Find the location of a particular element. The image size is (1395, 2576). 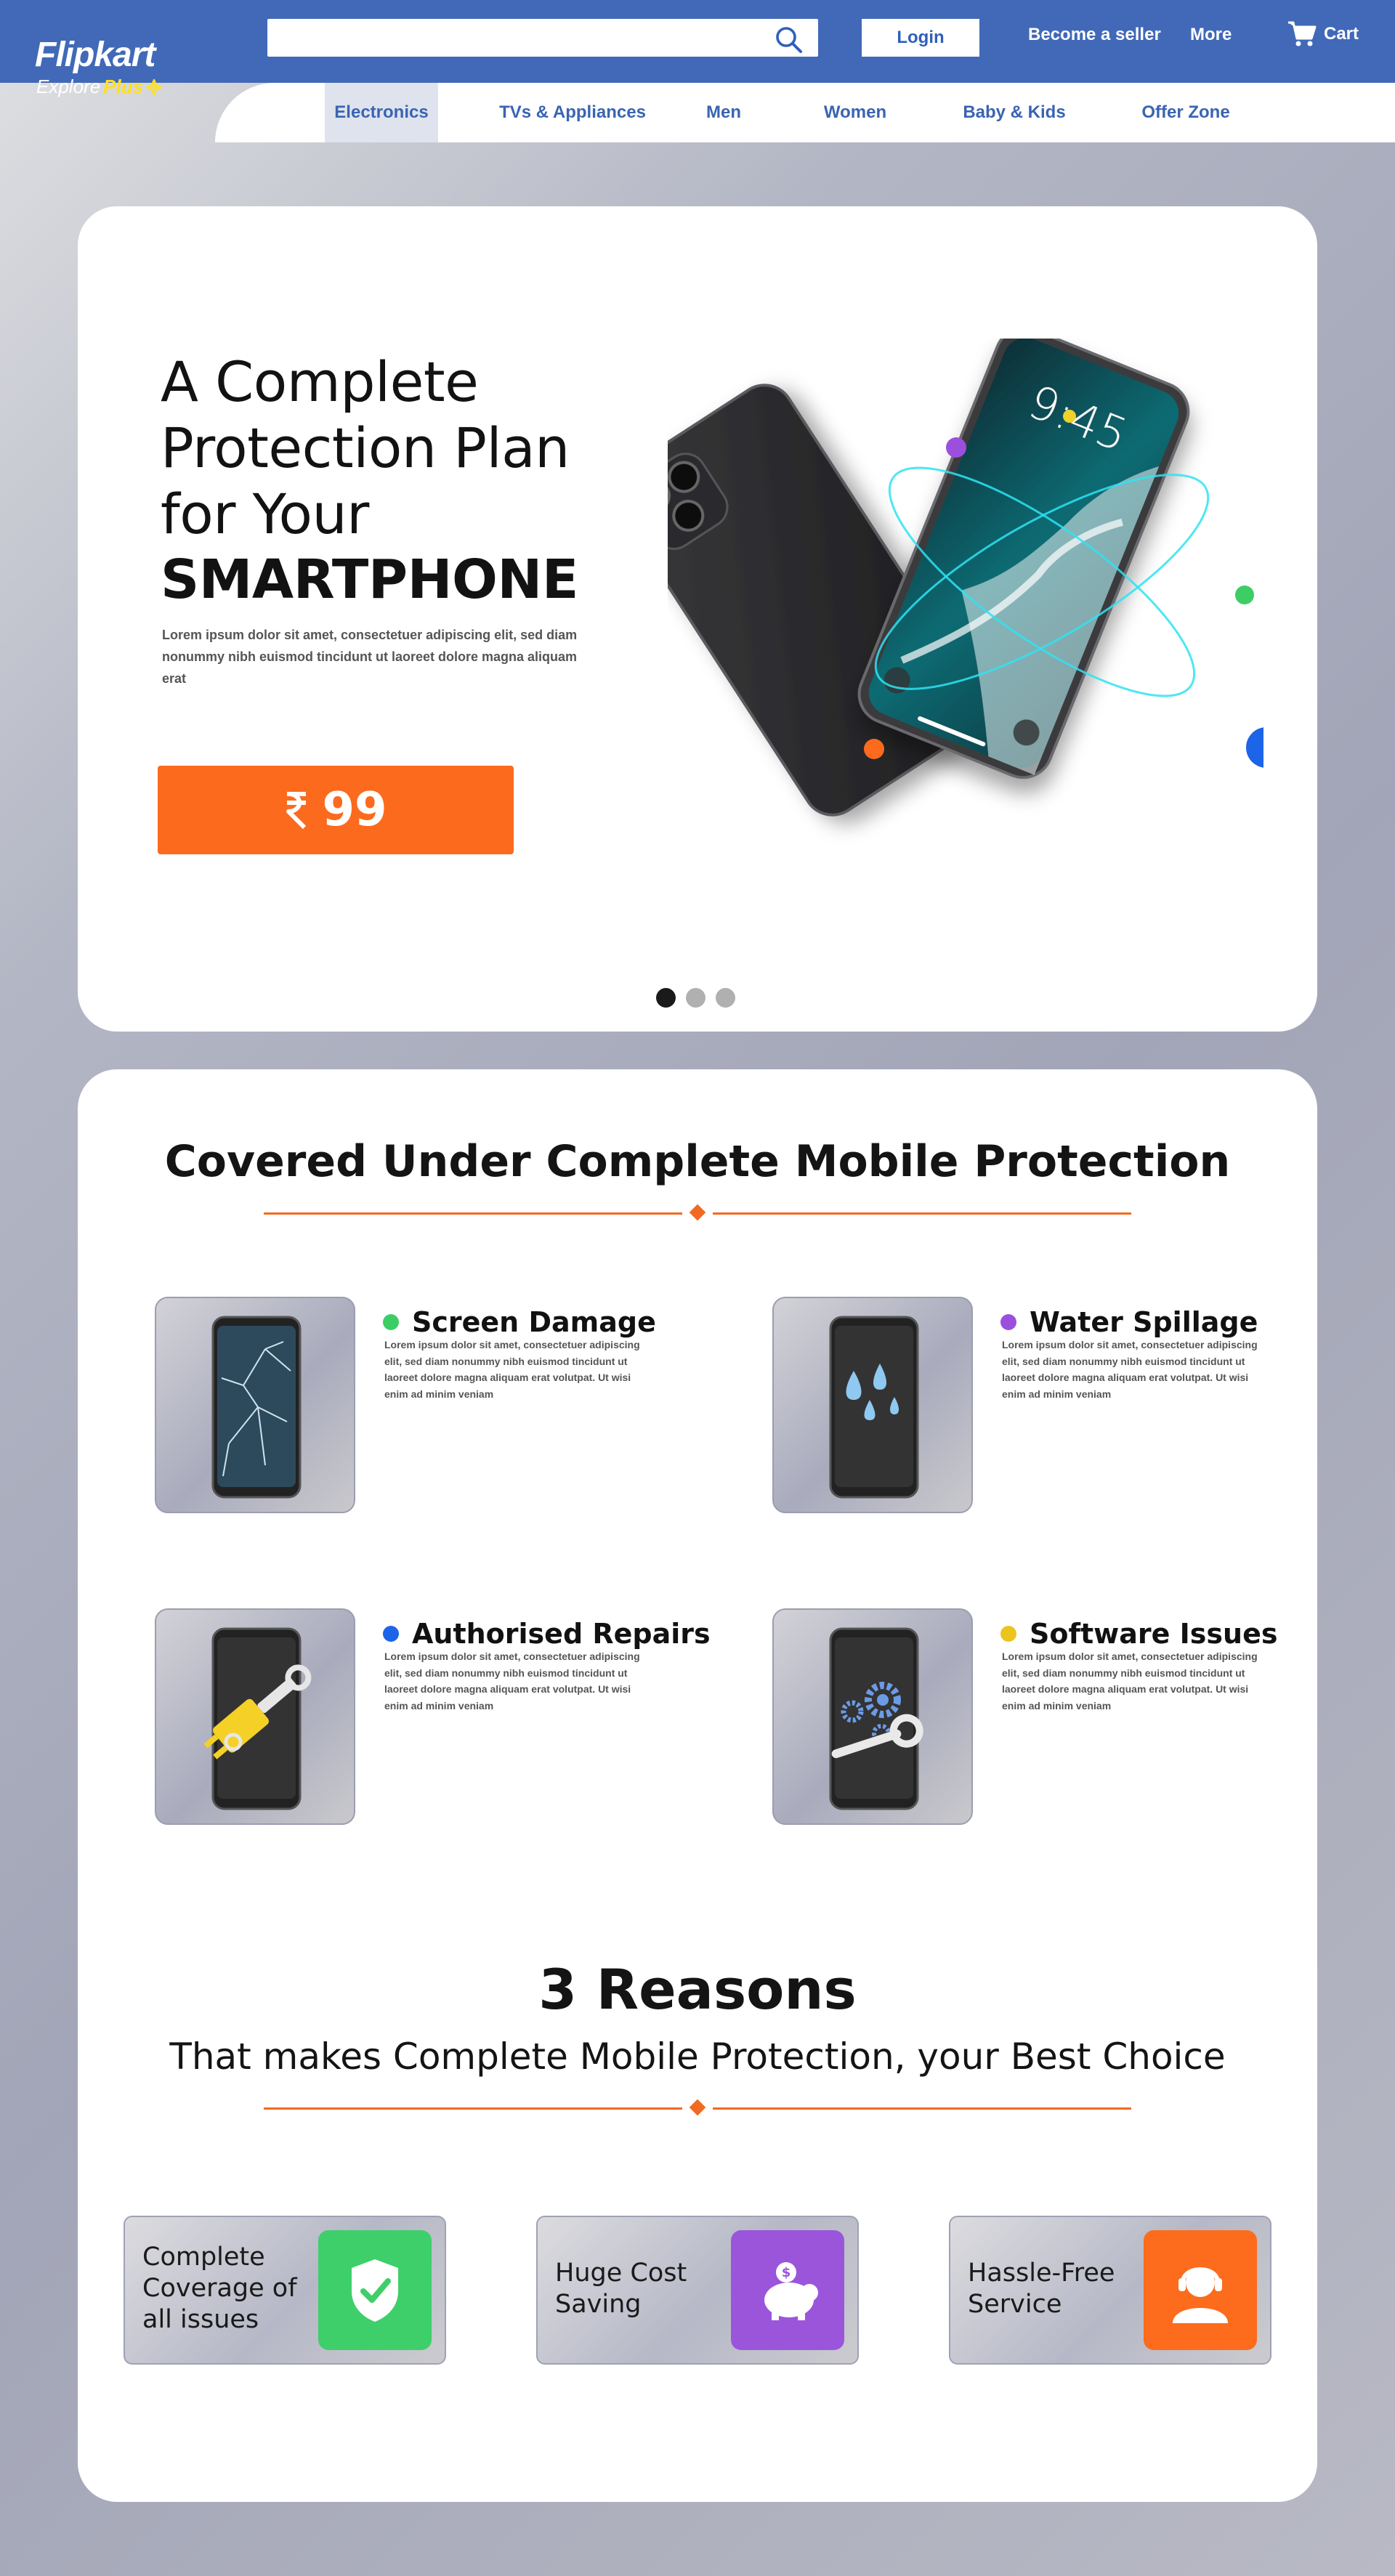

nav-item-electronics: Electronics is located at coordinates (382, 112).